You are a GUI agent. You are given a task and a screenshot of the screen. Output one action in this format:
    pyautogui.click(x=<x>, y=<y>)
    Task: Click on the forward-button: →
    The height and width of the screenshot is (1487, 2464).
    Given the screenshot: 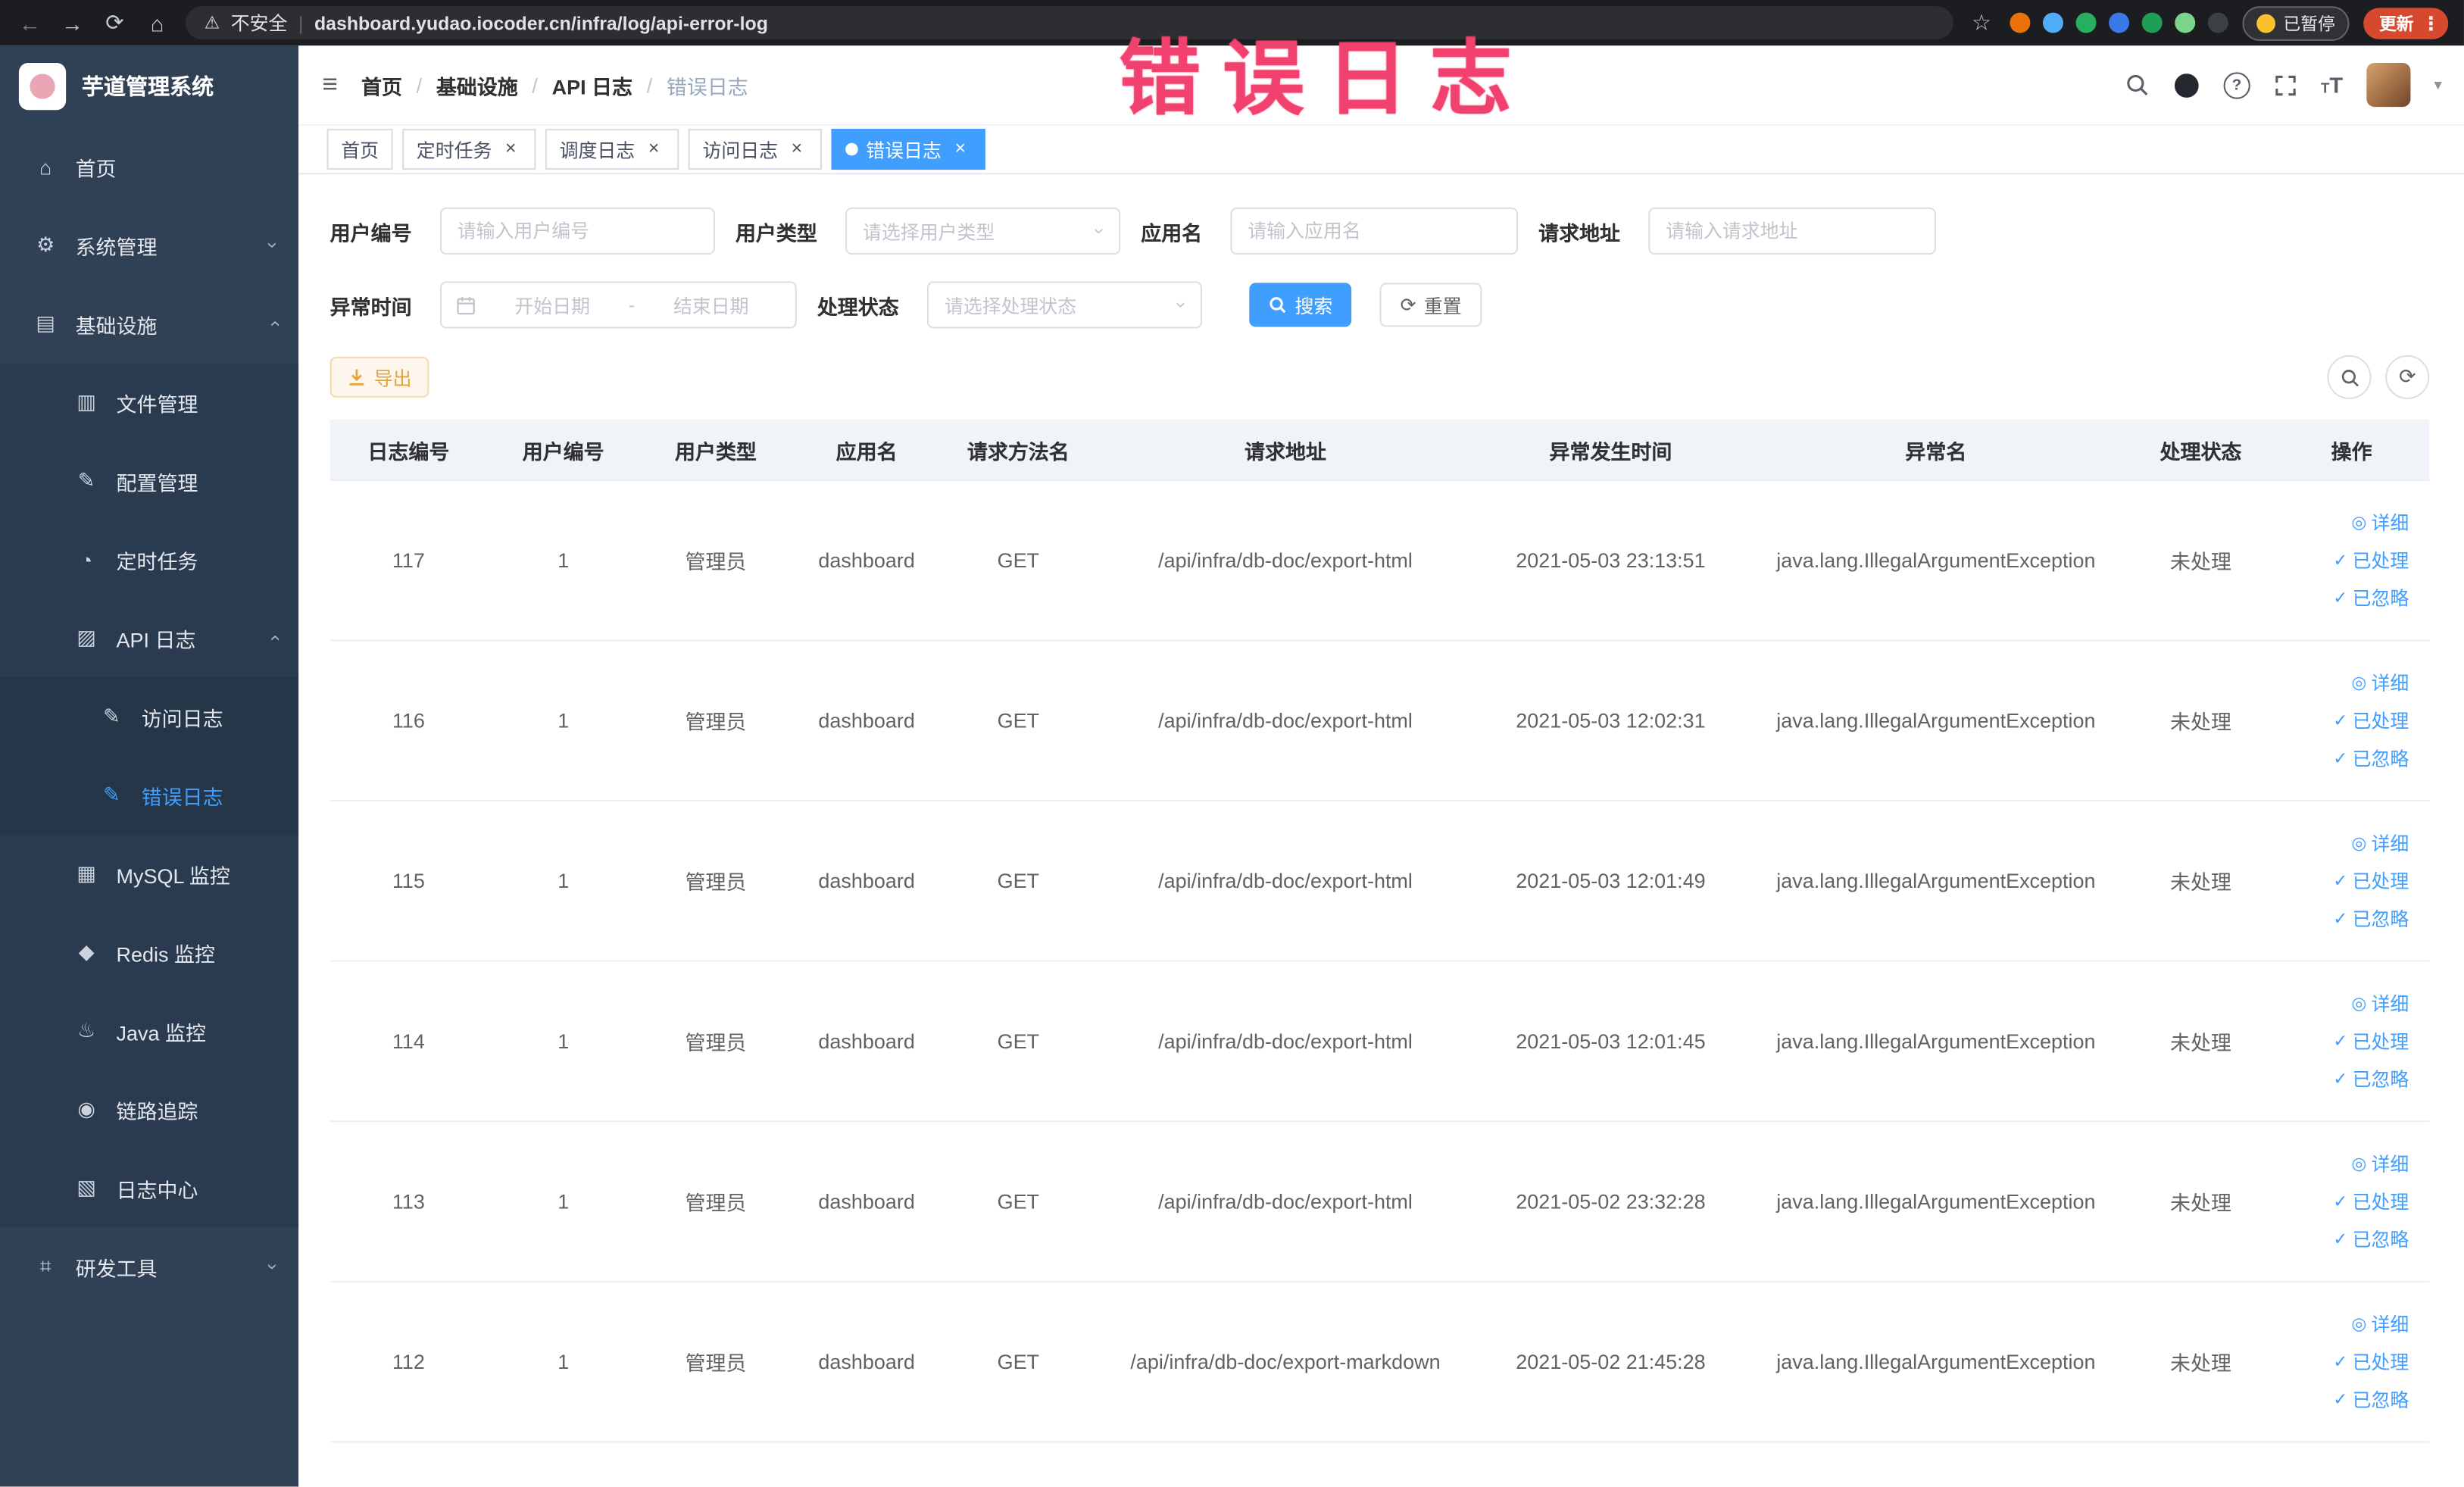 What is the action you would take?
    pyautogui.click(x=72, y=22)
    